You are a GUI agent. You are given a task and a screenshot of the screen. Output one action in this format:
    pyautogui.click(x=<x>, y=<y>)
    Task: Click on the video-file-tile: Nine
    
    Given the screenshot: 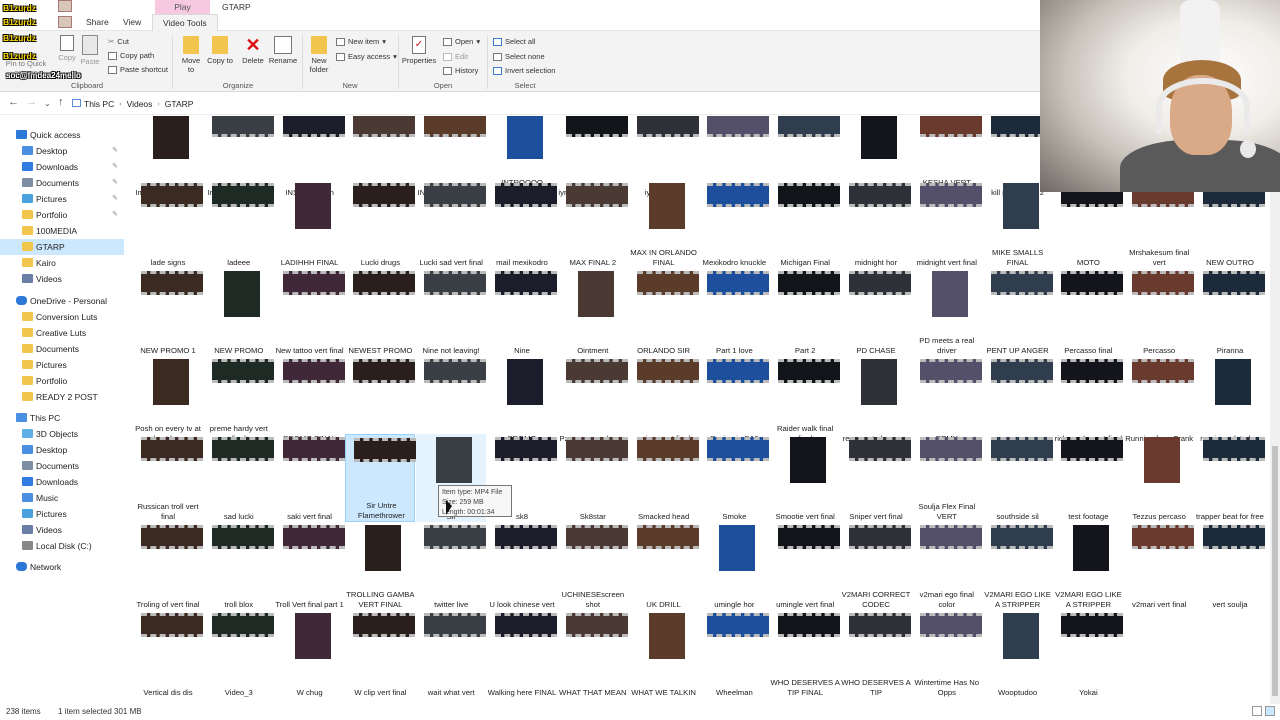 What is the action you would take?
    pyautogui.click(x=522, y=312)
    